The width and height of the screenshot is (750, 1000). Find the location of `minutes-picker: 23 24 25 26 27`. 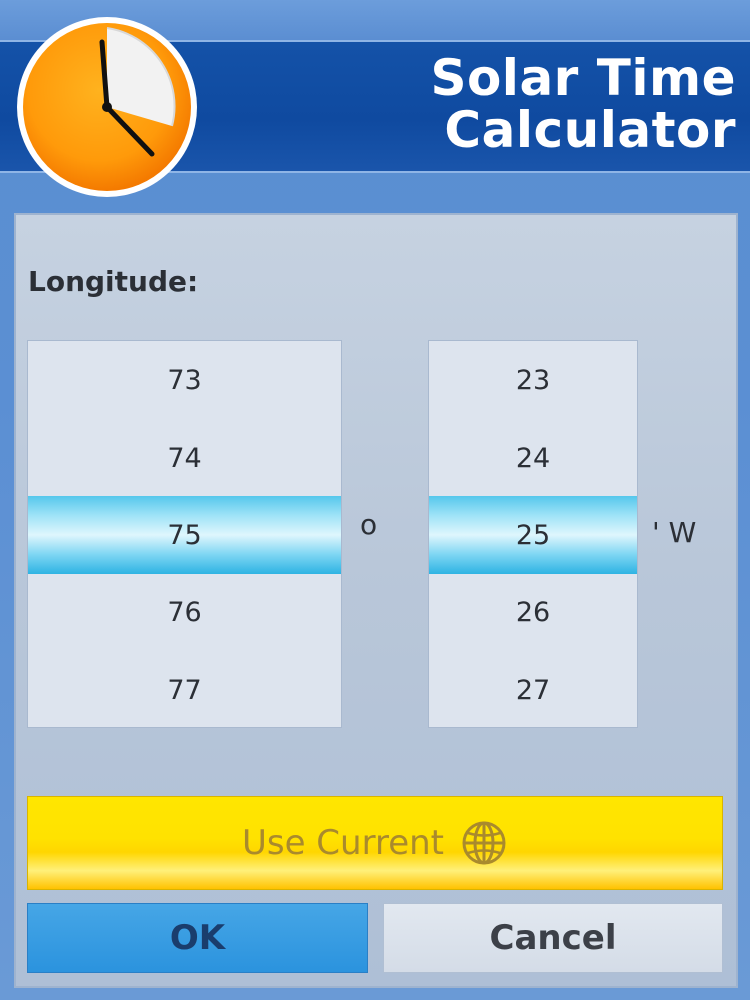

minutes-picker: 23 24 25 26 27 is located at coordinates (533, 534).